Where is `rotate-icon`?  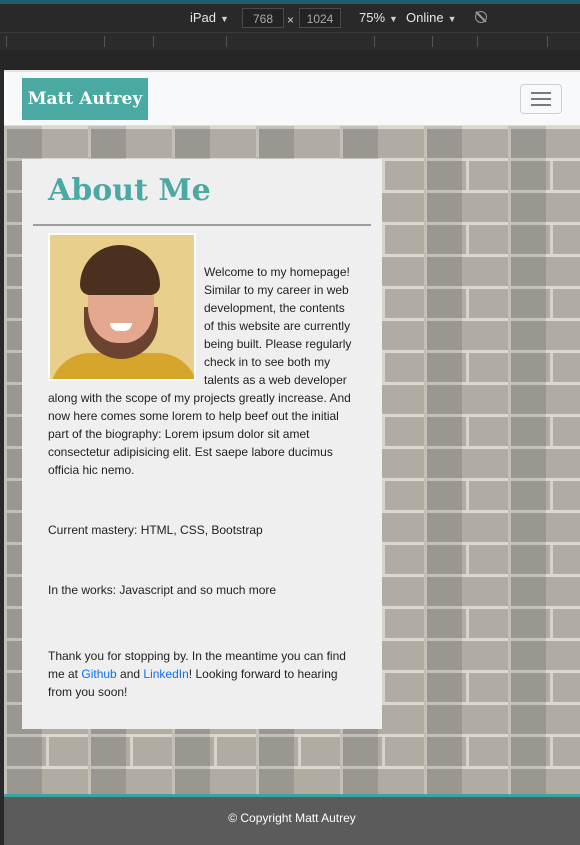 rotate-icon is located at coordinates (481, 17).